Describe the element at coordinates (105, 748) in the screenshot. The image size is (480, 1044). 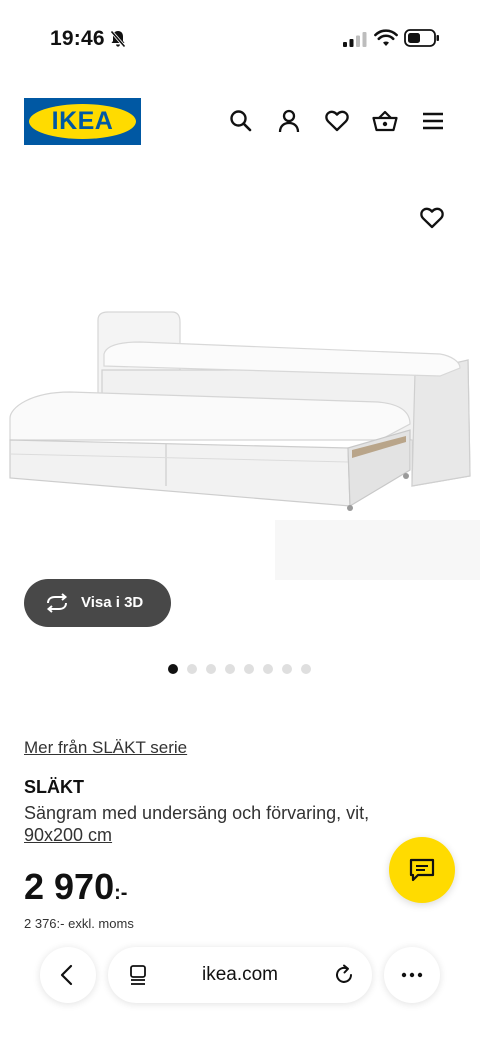
I see `series-link: Mer från SLÄKT serie` at that location.